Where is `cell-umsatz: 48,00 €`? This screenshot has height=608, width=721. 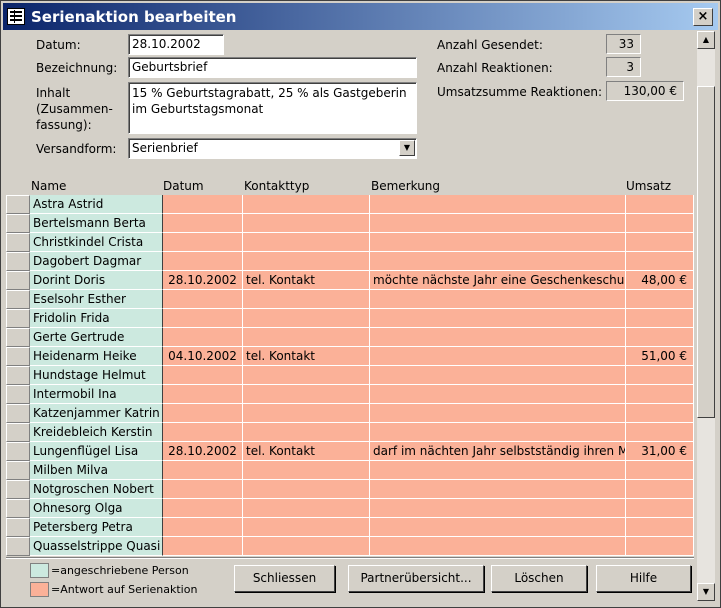 cell-umsatz: 48,00 € is located at coordinates (660, 280).